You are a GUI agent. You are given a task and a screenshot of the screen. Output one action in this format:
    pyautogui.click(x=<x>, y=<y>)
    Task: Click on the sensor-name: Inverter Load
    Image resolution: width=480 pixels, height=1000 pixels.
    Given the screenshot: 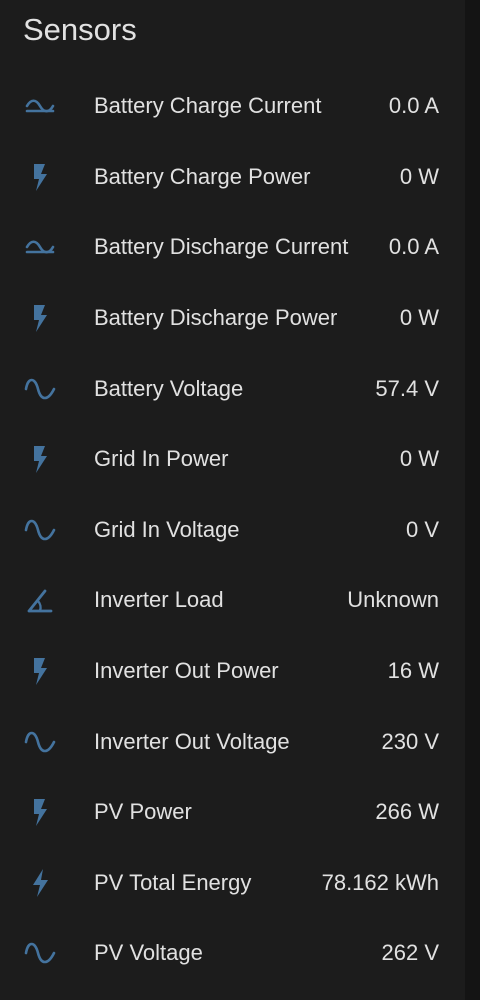 What is the action you would take?
    pyautogui.click(x=159, y=600)
    